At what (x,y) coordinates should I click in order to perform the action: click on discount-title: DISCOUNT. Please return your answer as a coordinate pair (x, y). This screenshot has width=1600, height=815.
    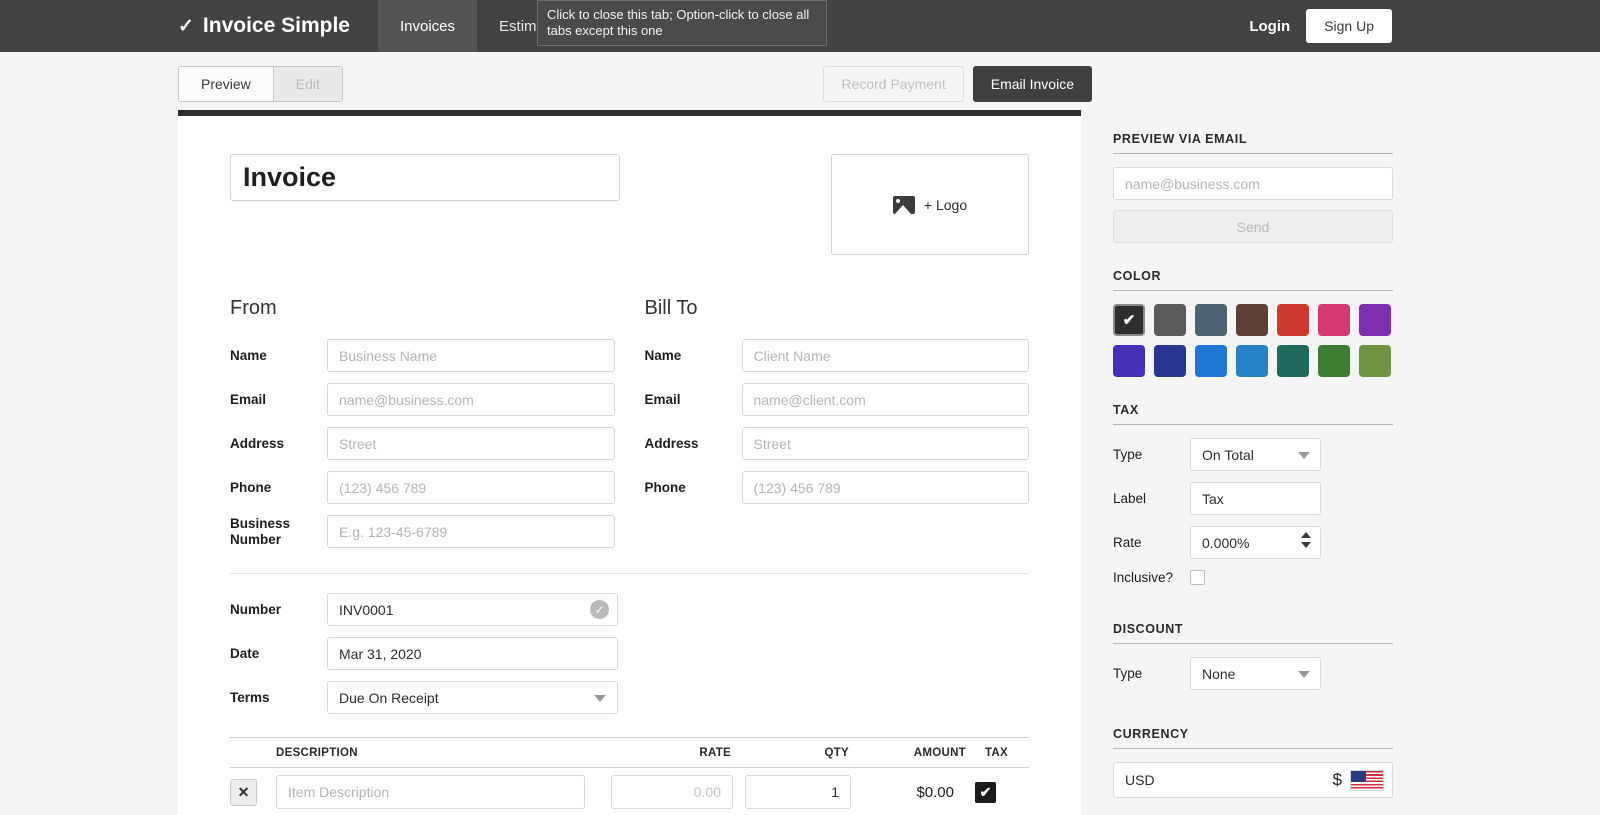
    Looking at the image, I should click on (1253, 633).